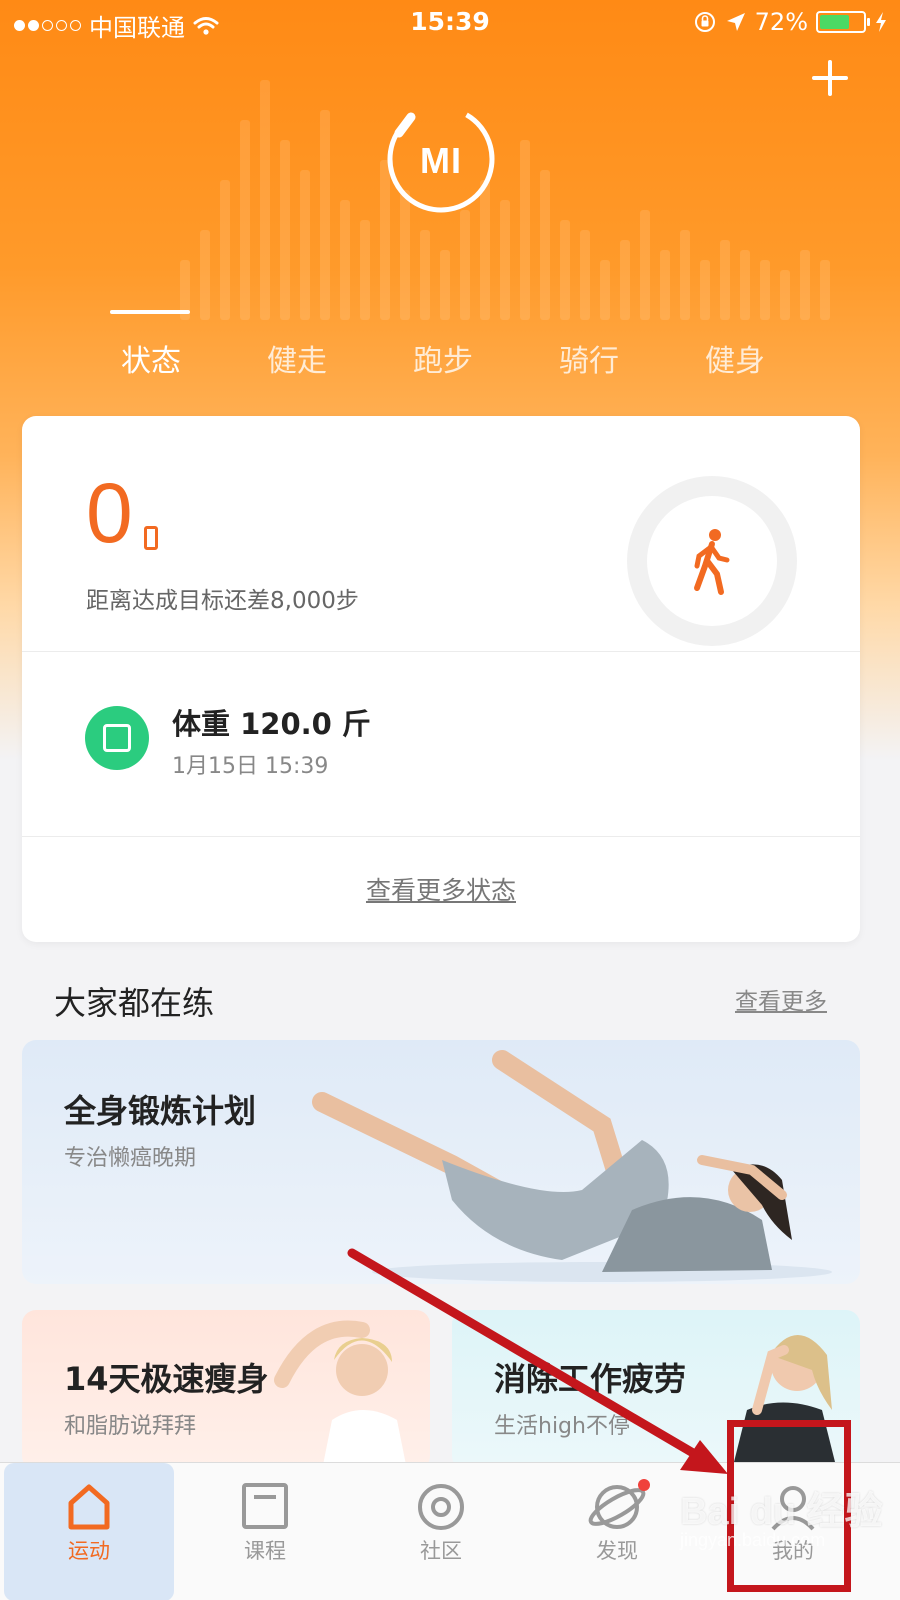 Image resolution: width=900 pixels, height=1600 pixels. Describe the element at coordinates (297, 361) in the screenshot. I see `tab-label: 健走` at that location.